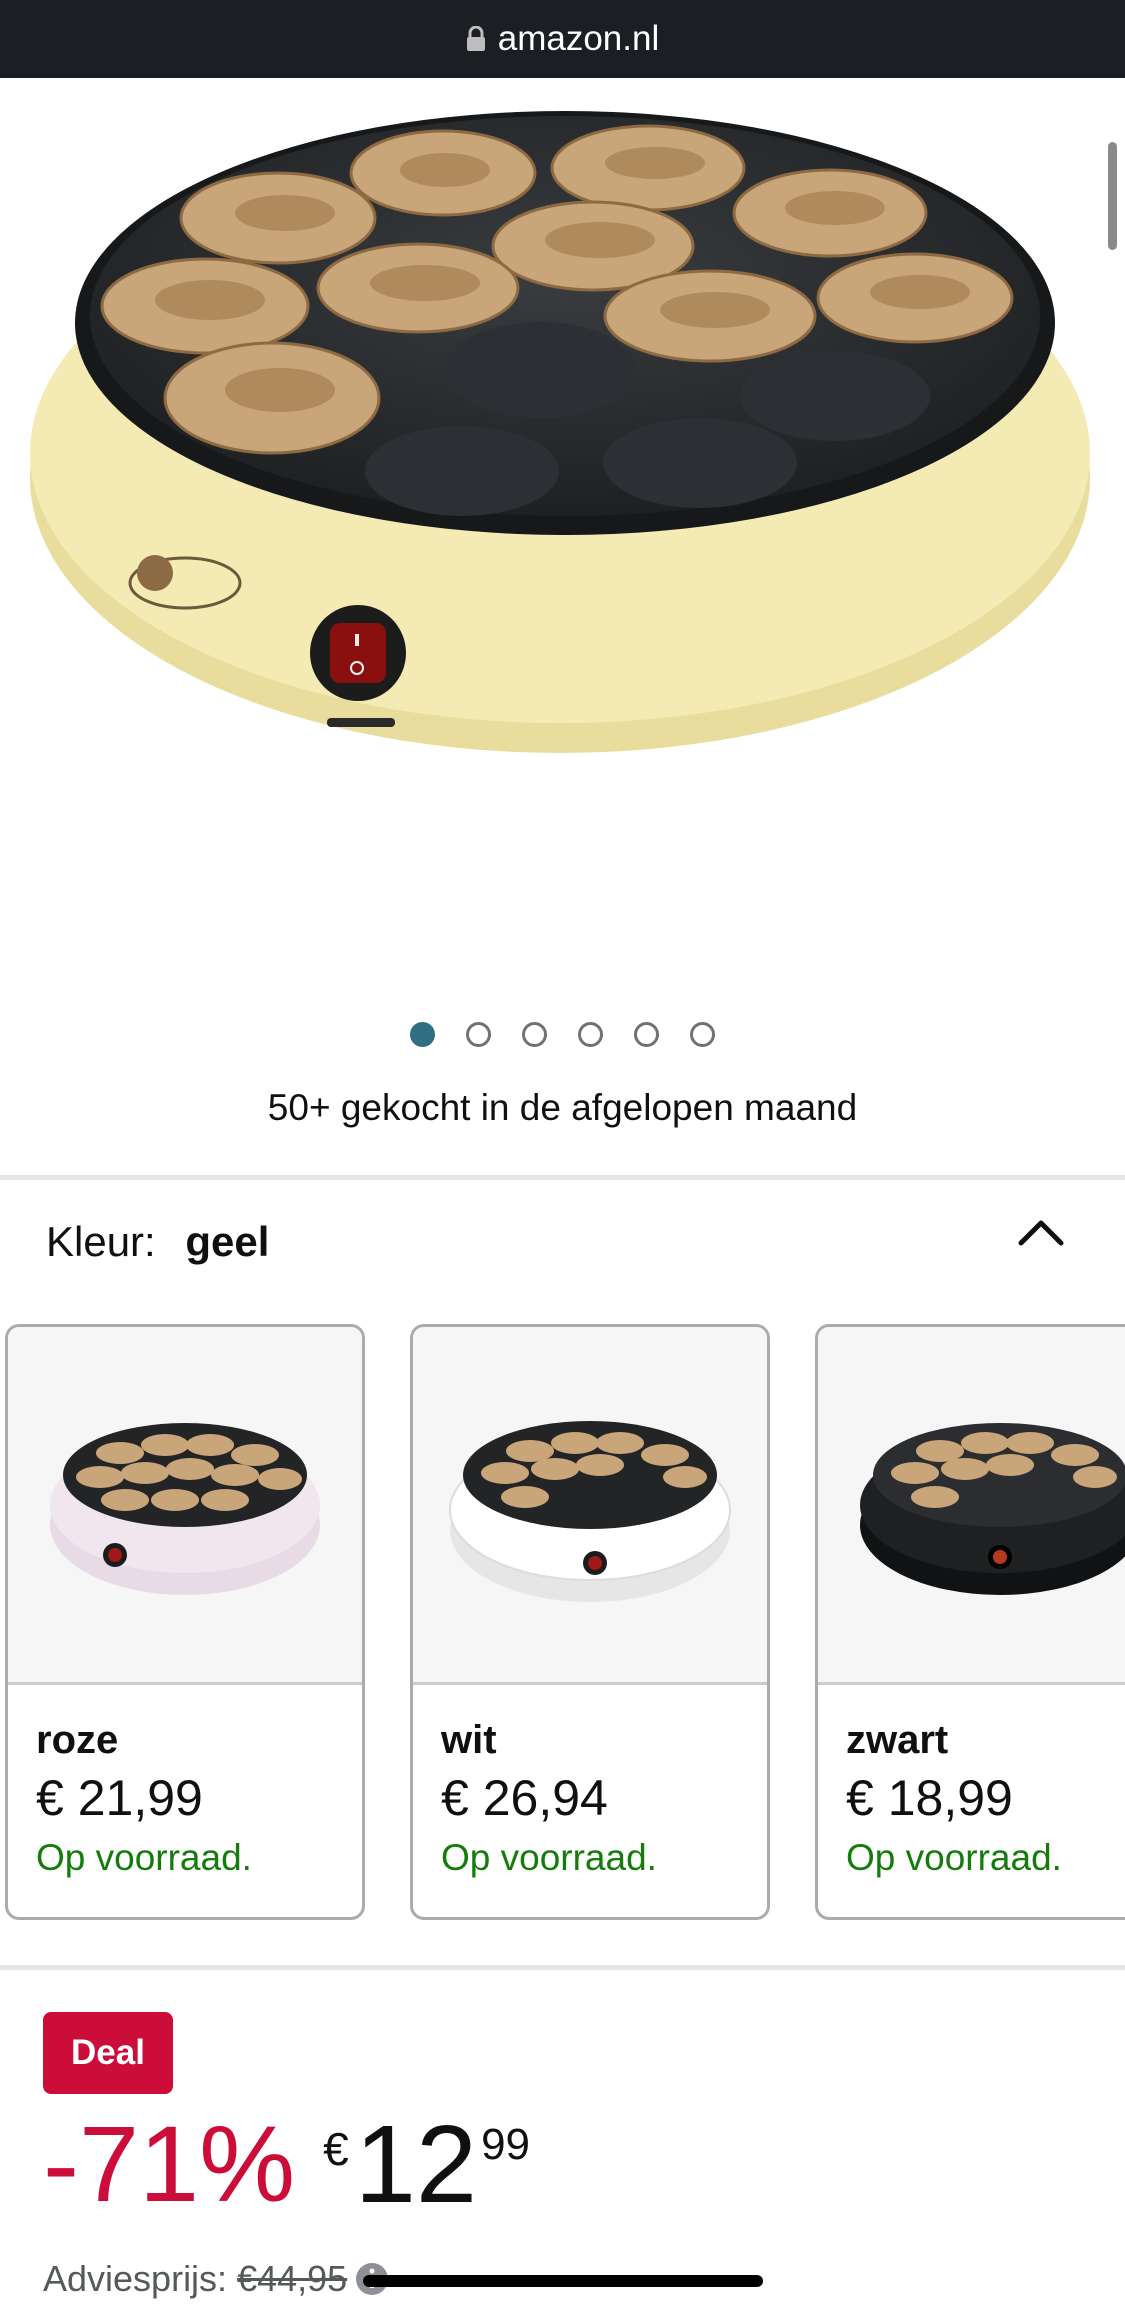 The width and height of the screenshot is (1125, 2312). I want to click on price-block: -71% € 12 99, so click(286, 2165).